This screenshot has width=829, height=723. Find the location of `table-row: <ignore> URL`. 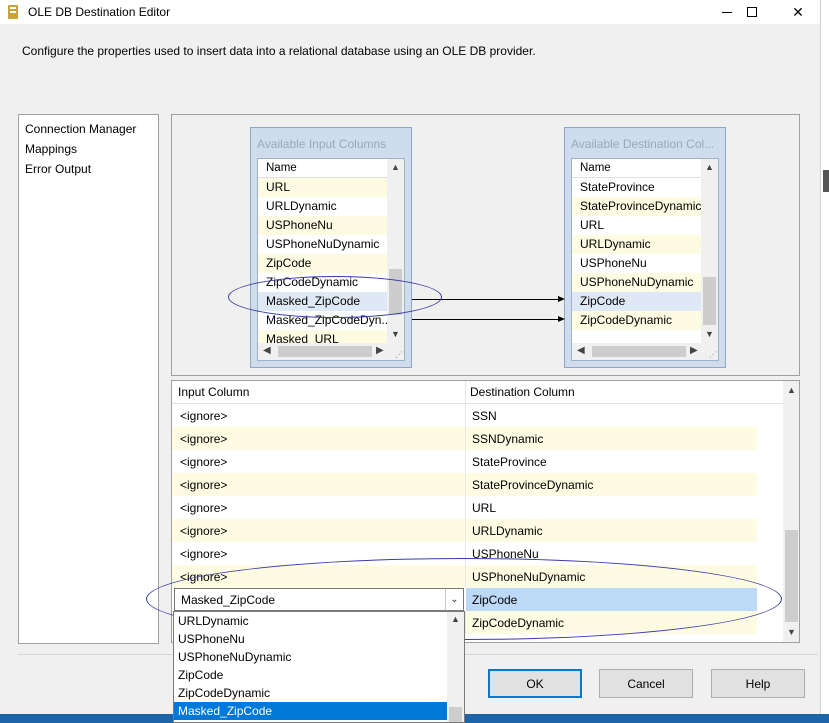

table-row: <ignore> URL is located at coordinates (464, 507).